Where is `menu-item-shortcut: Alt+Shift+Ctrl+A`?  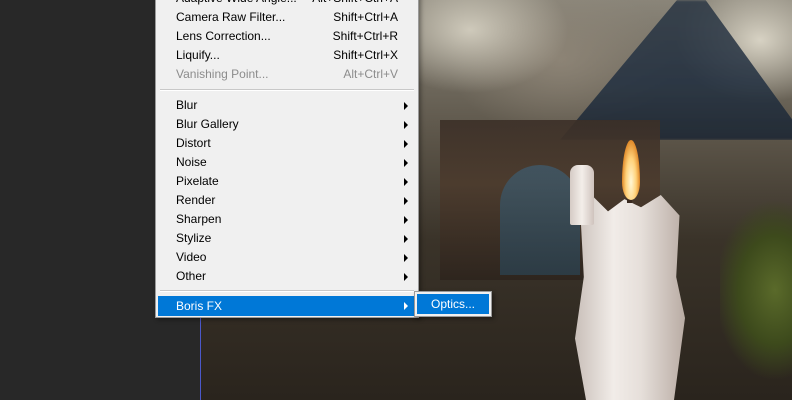
menu-item-shortcut: Alt+Shift+Ctrl+A is located at coordinates (355, 4).